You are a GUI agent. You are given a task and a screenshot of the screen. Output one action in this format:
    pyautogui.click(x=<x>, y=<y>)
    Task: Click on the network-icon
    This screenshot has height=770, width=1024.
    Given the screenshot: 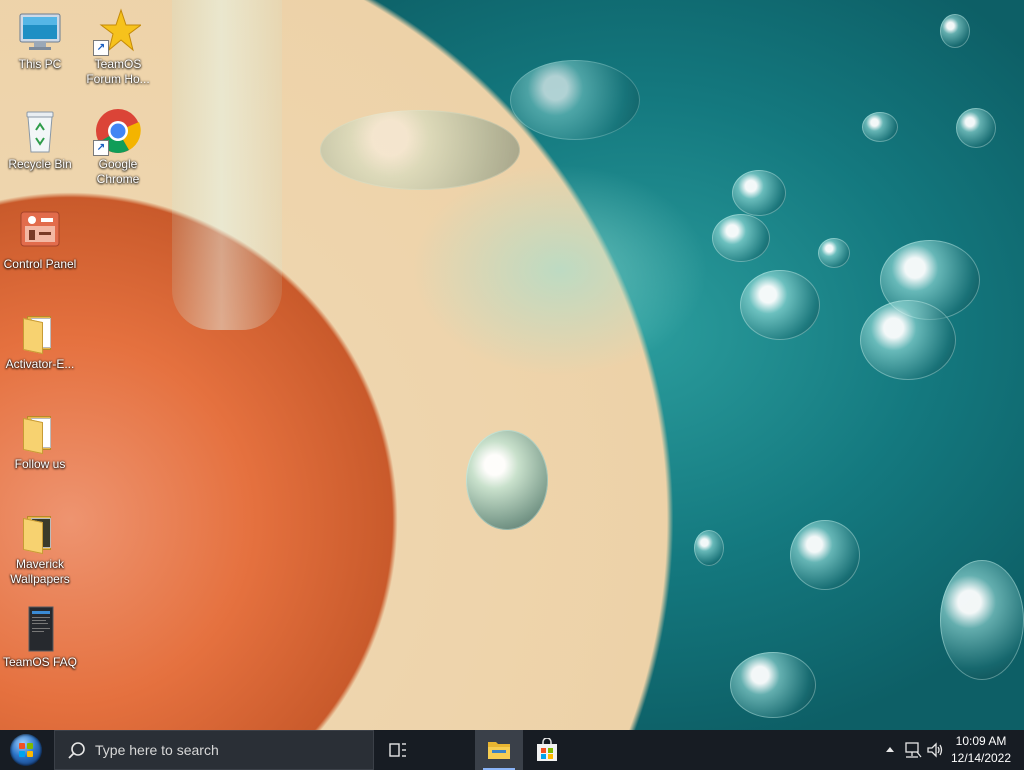 What is the action you would take?
    pyautogui.click(x=913, y=750)
    